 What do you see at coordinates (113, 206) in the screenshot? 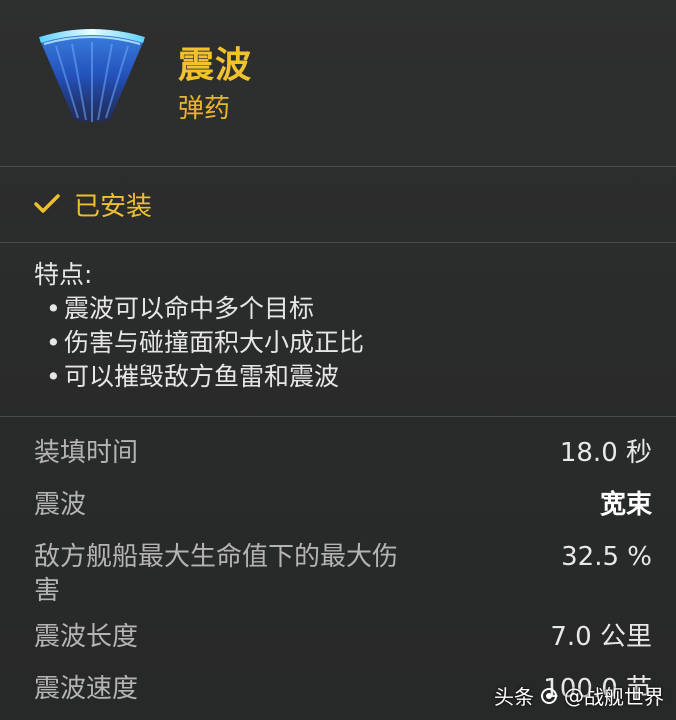
I see `installed-label: 已安装` at bounding box center [113, 206].